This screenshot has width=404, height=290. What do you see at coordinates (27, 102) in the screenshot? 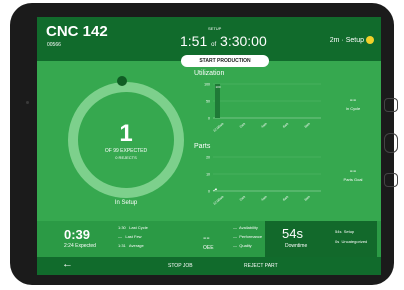
I see `camera-dot` at bounding box center [27, 102].